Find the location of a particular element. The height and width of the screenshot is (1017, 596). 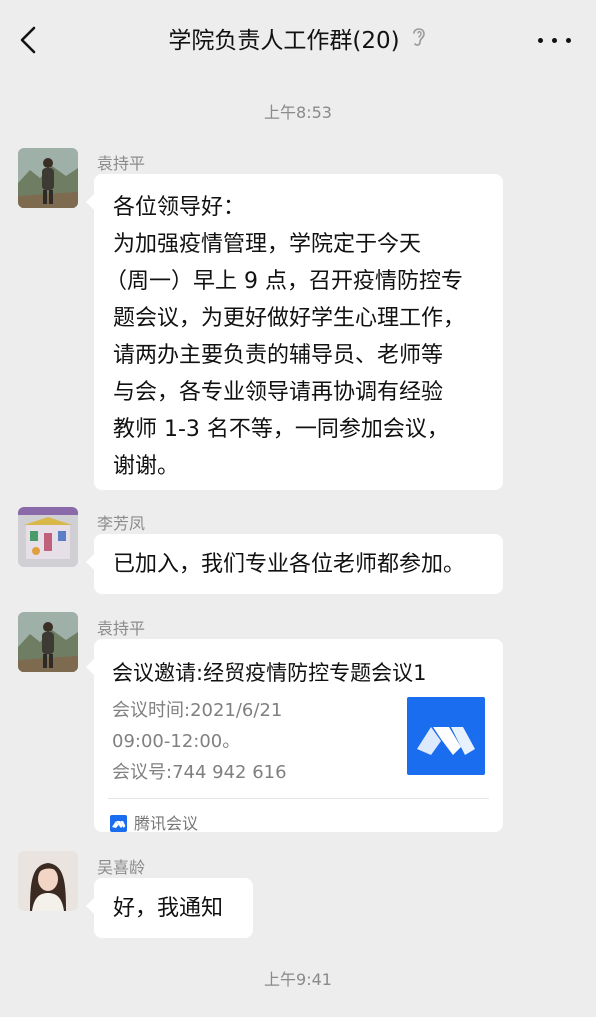

meeting-time-range: 09:00-12:00。 is located at coordinates (176, 741).